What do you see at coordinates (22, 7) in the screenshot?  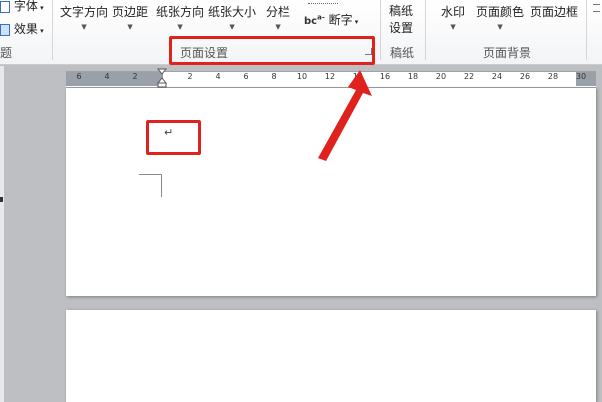 I see `font-button: 字体 ▾` at bounding box center [22, 7].